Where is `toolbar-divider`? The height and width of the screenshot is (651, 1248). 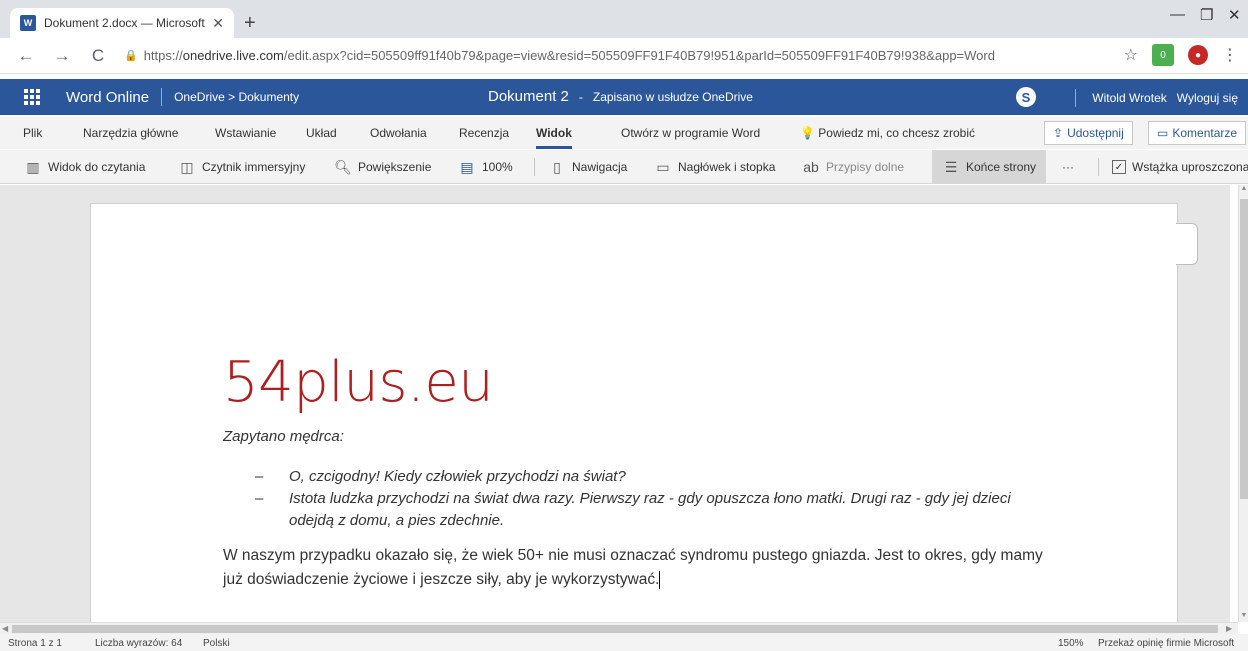 toolbar-divider is located at coordinates (534, 167).